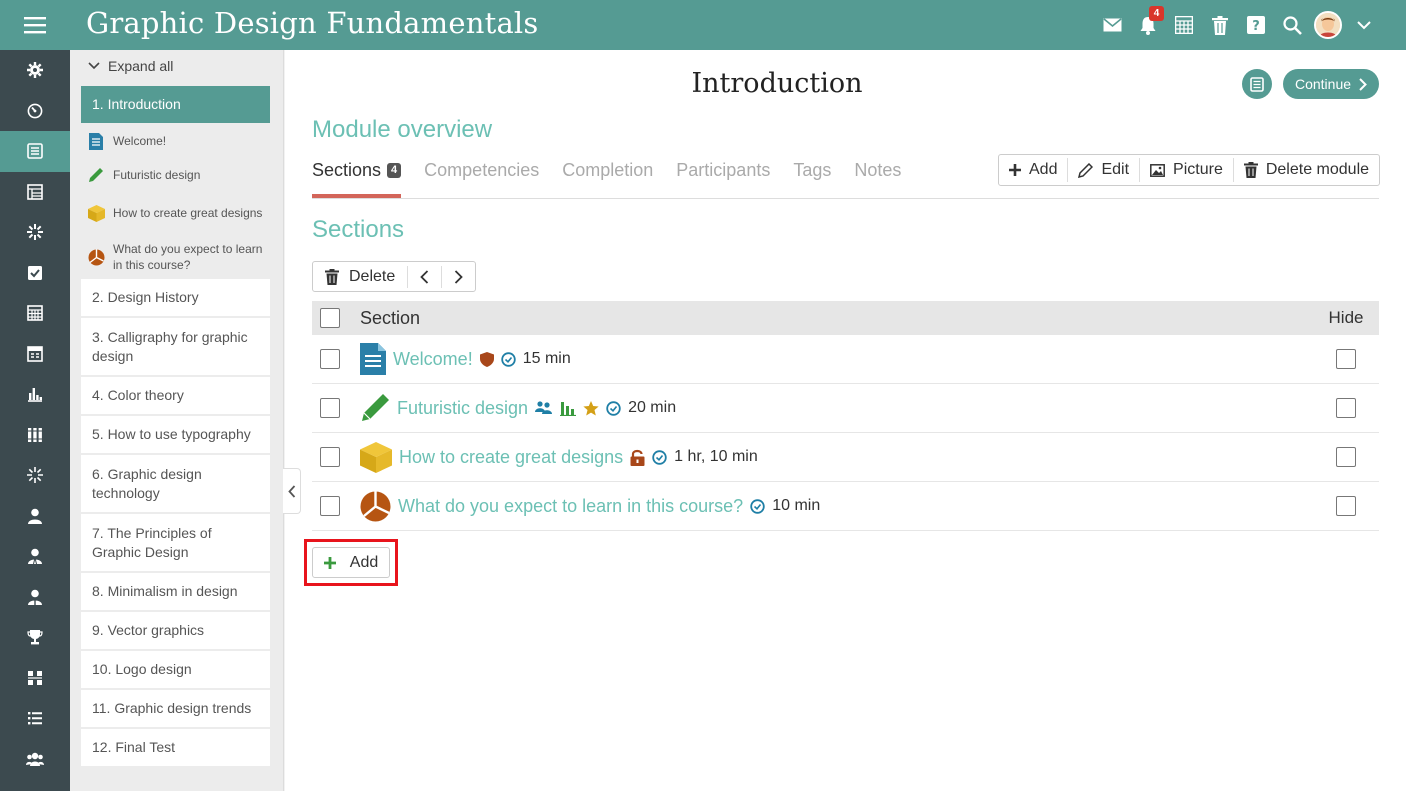 The image size is (1406, 791). Describe the element at coordinates (35, 394) in the screenshot. I see `reports-icon` at that location.